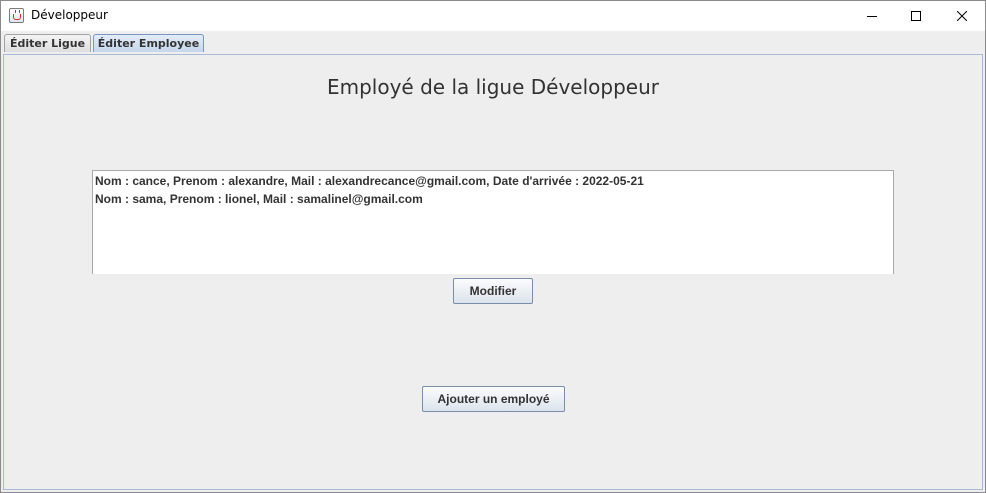 This screenshot has width=986, height=493. I want to click on tab-strip: Éditer Ligue Éditer Employee, so click(493, 42).